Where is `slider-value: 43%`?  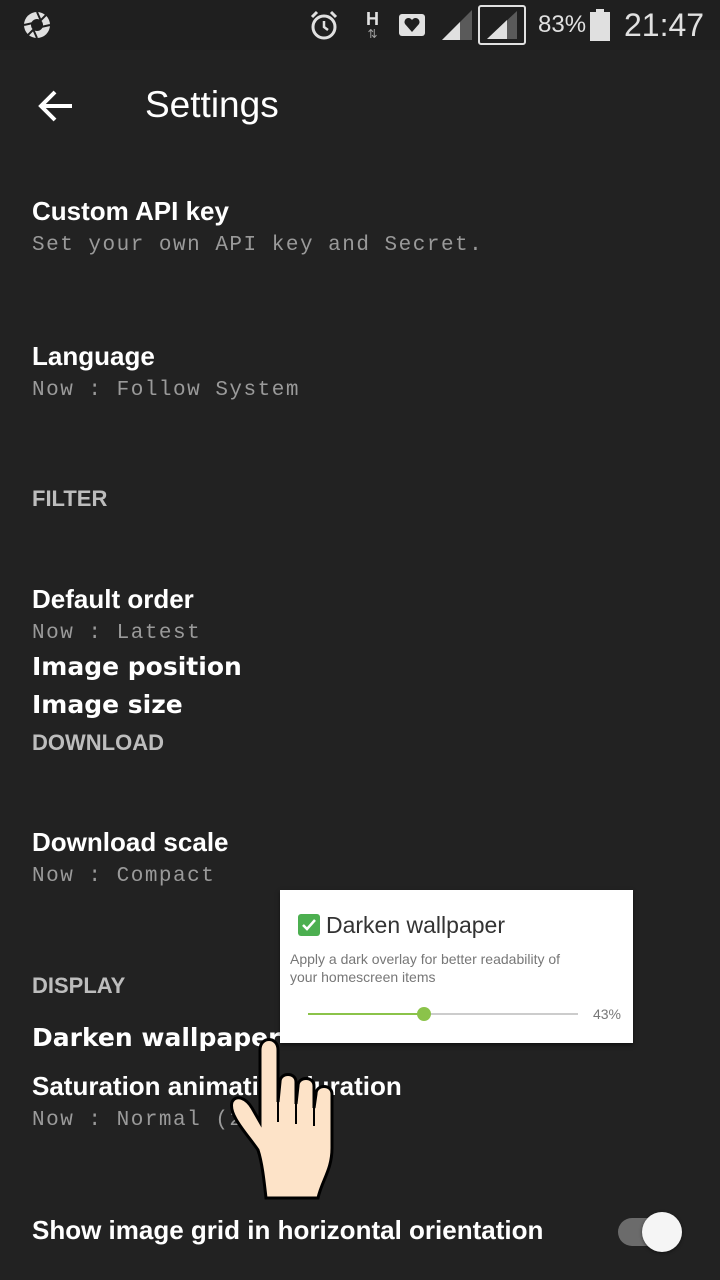
slider-value: 43% is located at coordinates (606, 1014).